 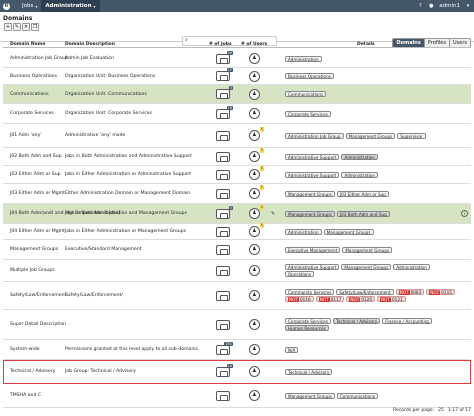 What do you see at coordinates (8, 27) in the screenshot?
I see `add-icon: +` at bounding box center [8, 27].